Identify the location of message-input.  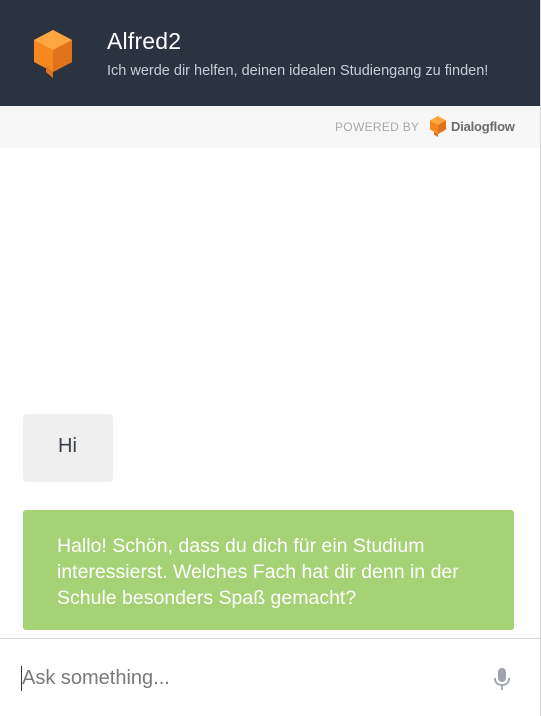
(242, 678).